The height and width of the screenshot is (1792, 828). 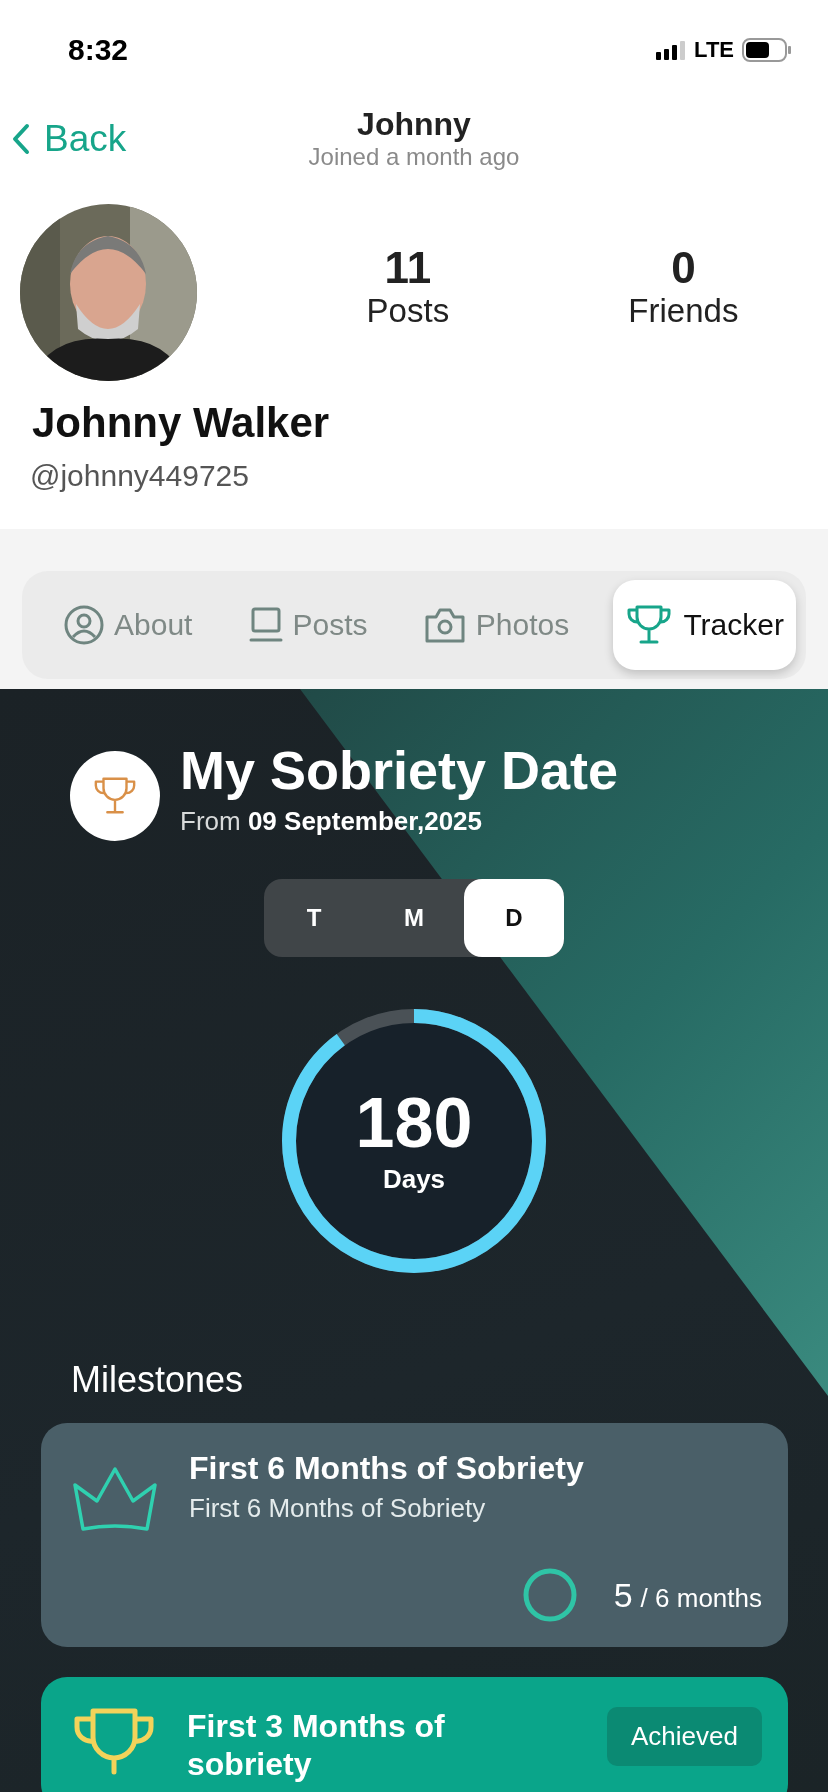 What do you see at coordinates (414, 918) in the screenshot?
I see `unit-toggle: M` at bounding box center [414, 918].